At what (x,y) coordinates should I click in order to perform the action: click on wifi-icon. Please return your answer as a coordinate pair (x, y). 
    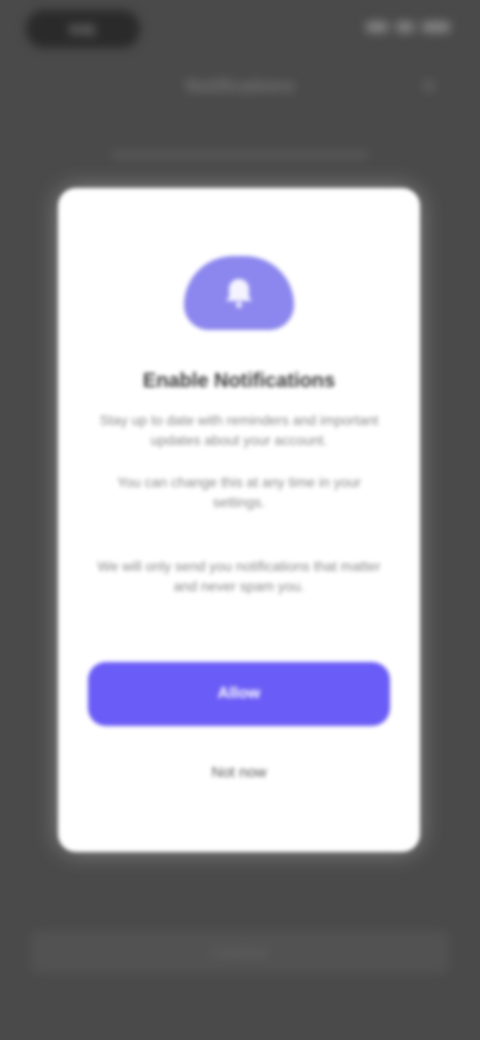
    Looking at the image, I should click on (405, 27).